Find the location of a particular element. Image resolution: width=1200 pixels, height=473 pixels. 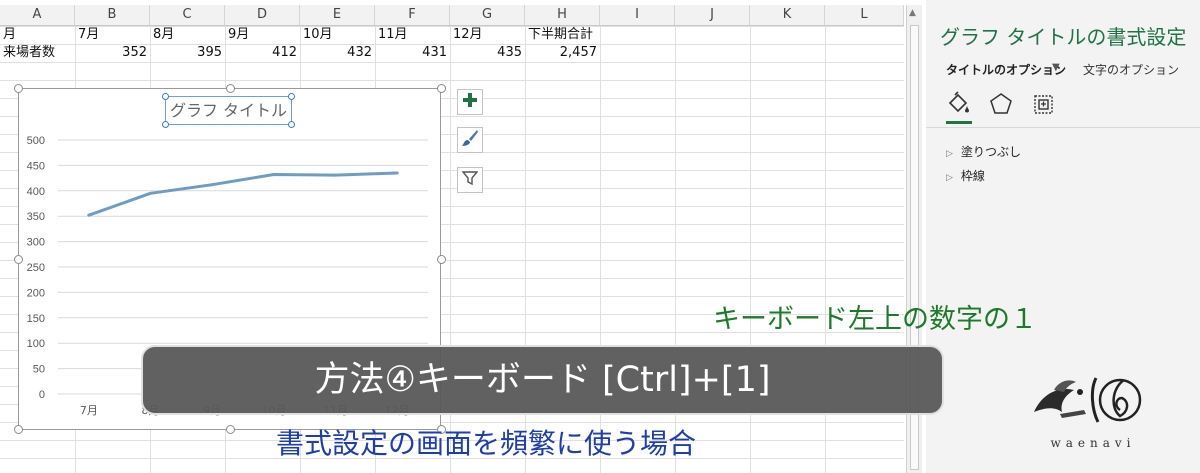

y-tick-label: 450 is located at coordinates (36, 166).